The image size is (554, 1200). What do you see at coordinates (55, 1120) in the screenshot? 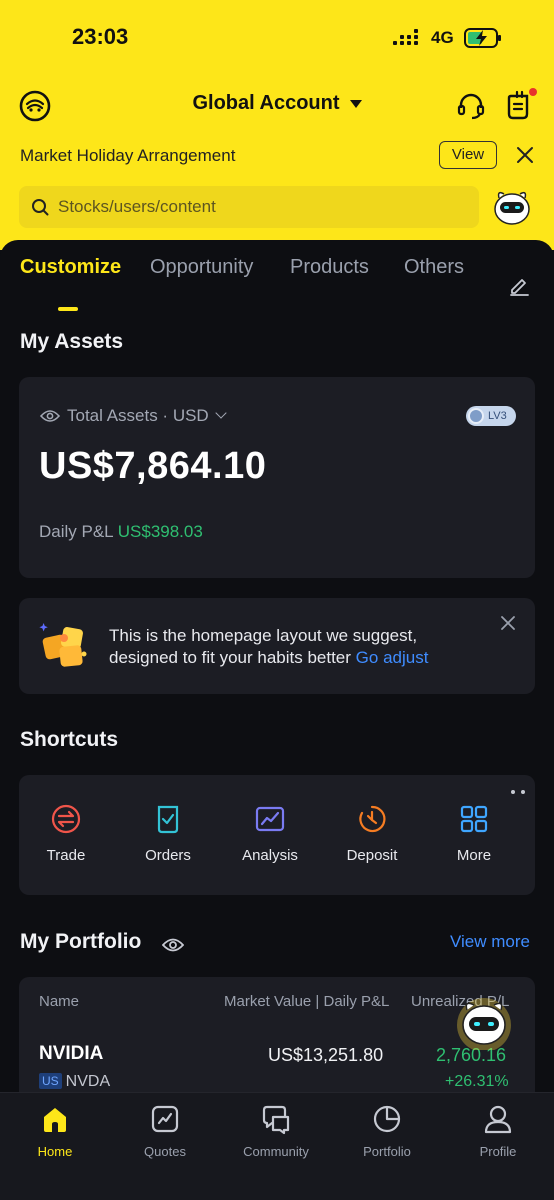
I see `home-icon` at bounding box center [55, 1120].